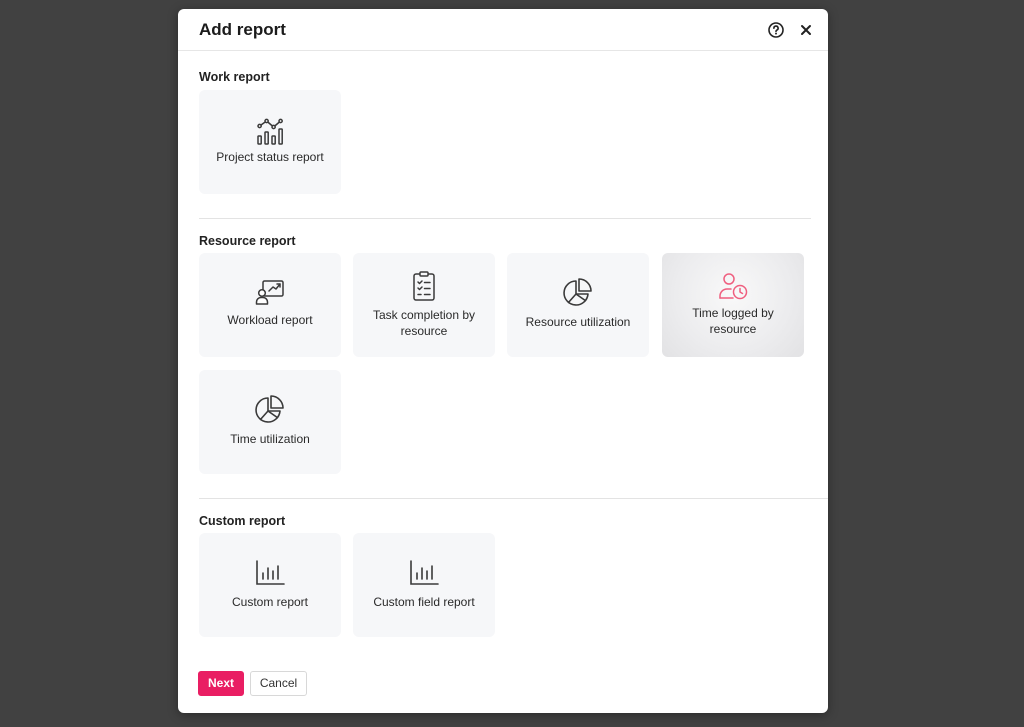 Image resolution: width=1024 pixels, height=727 pixels. What do you see at coordinates (247, 241) in the screenshot?
I see `section-title-resource: Resource report` at bounding box center [247, 241].